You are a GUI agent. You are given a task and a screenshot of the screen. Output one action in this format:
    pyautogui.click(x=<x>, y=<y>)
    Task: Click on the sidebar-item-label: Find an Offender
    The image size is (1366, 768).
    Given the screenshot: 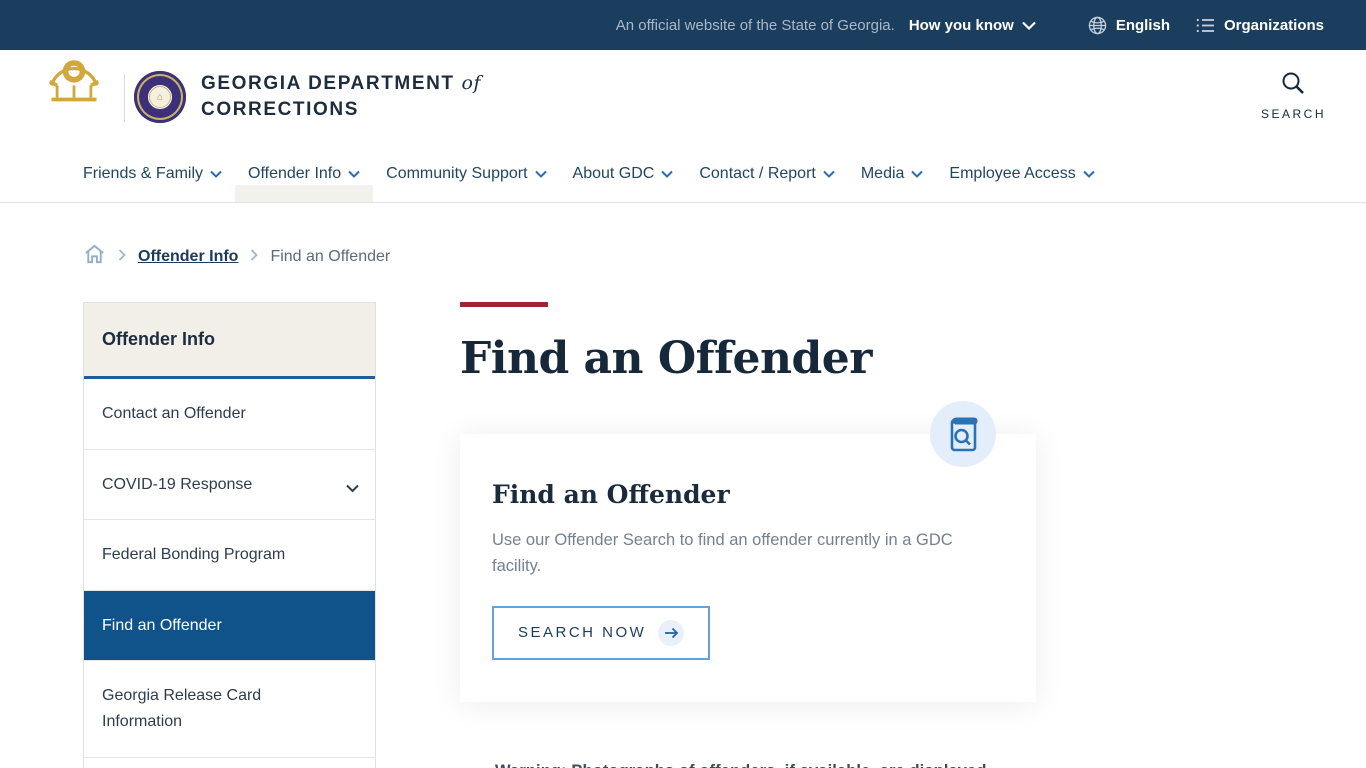 What is the action you would take?
    pyautogui.click(x=162, y=625)
    